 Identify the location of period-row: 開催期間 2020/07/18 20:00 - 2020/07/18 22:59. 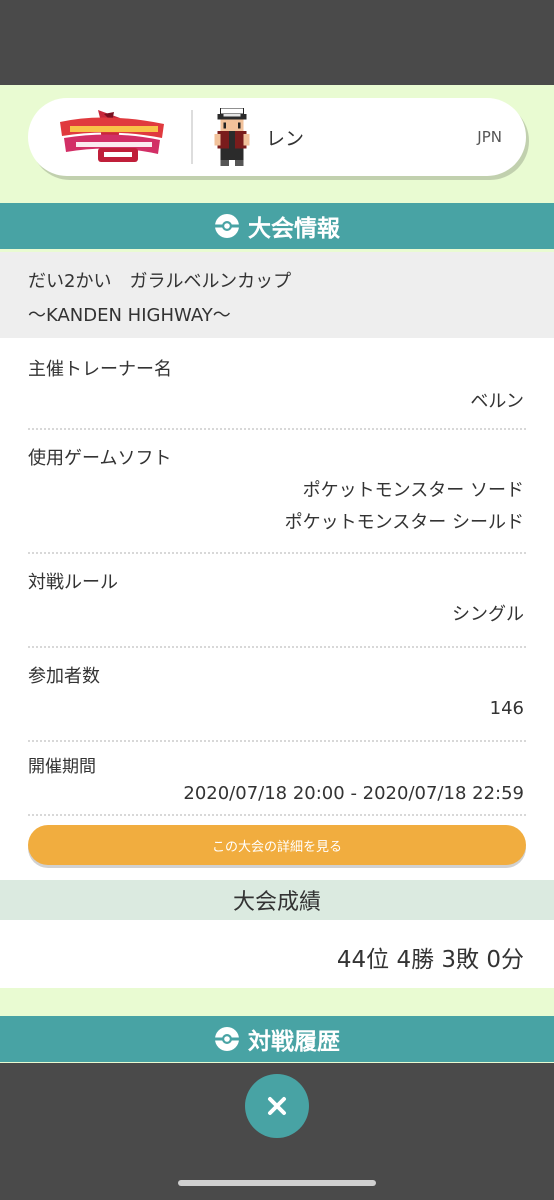
(277, 778).